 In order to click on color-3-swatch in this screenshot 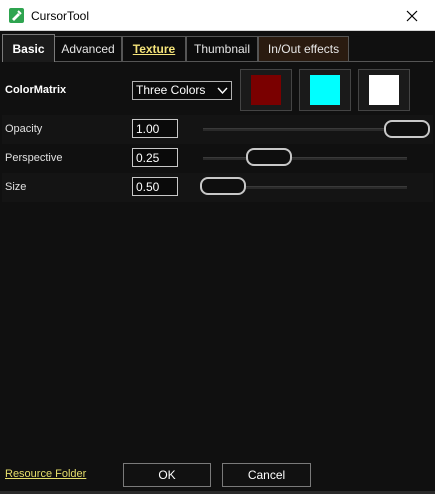, I will do `click(384, 90)`.